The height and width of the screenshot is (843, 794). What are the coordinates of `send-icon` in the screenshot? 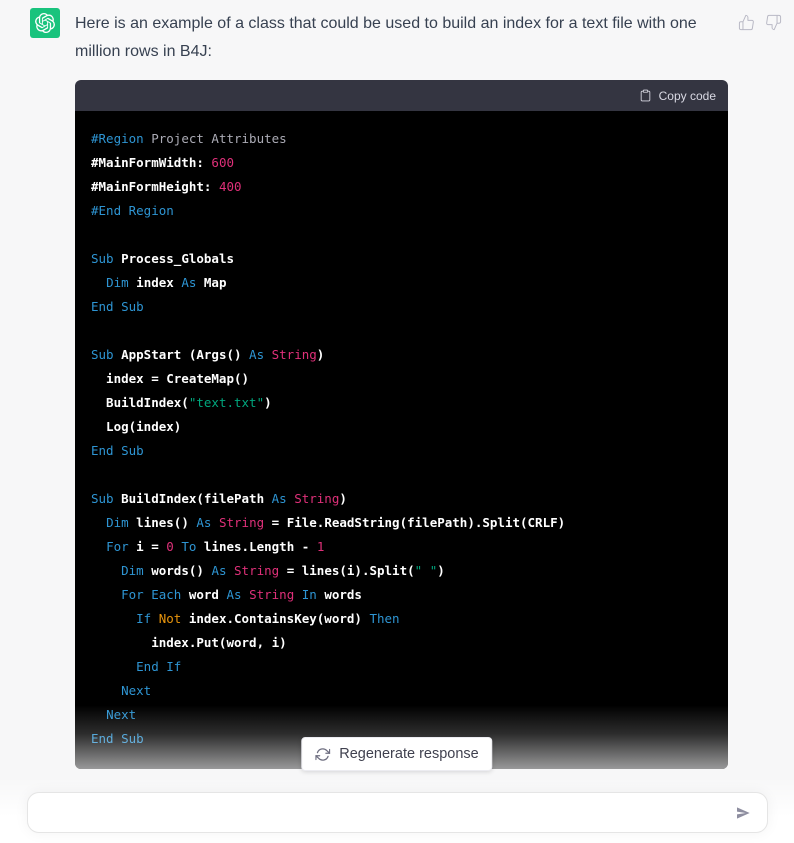 It's located at (743, 812).